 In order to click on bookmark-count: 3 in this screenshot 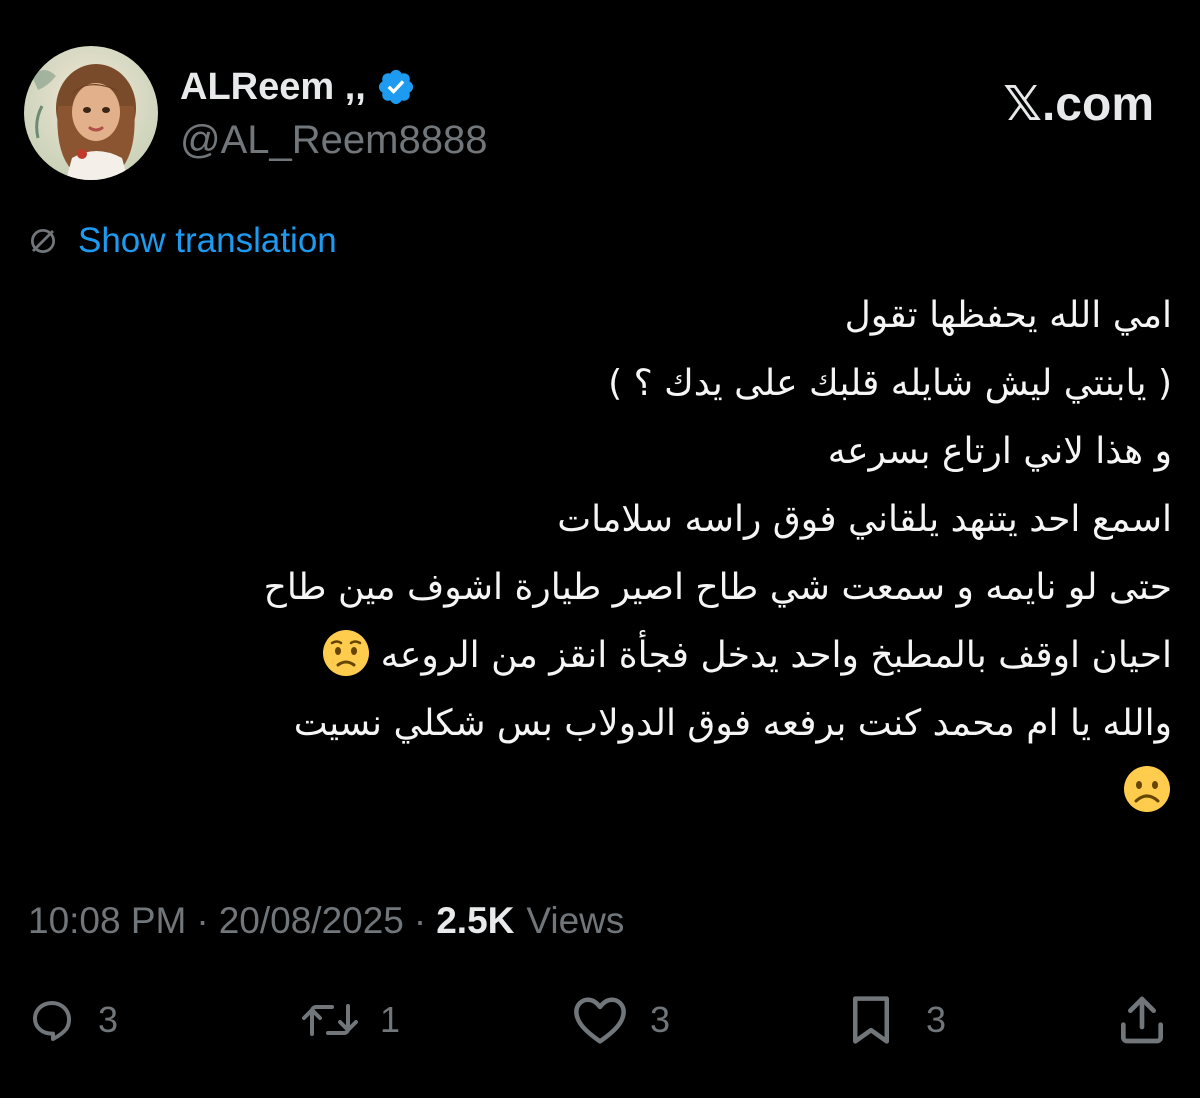, I will do `click(936, 1019)`.